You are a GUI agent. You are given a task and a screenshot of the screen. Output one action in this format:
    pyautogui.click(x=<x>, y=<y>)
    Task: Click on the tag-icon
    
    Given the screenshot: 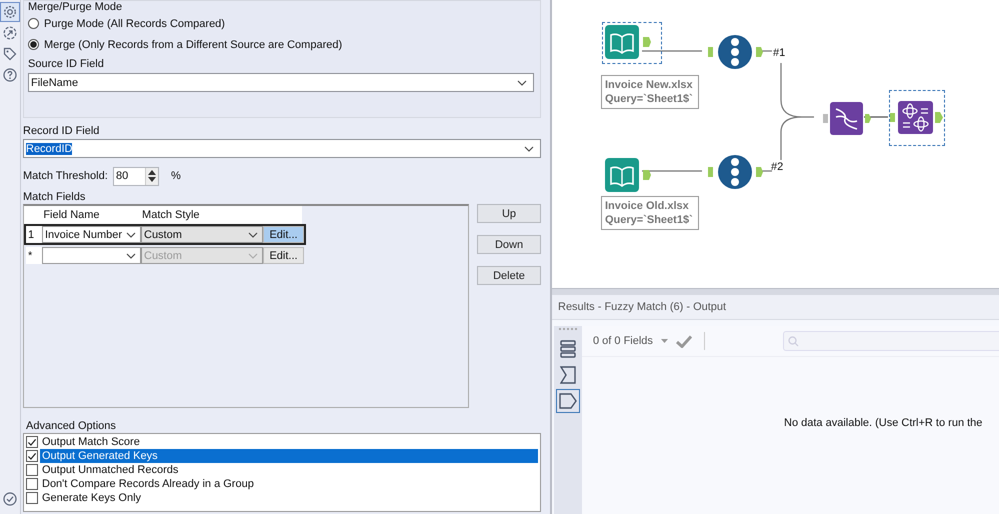 What is the action you would take?
    pyautogui.click(x=10, y=54)
    